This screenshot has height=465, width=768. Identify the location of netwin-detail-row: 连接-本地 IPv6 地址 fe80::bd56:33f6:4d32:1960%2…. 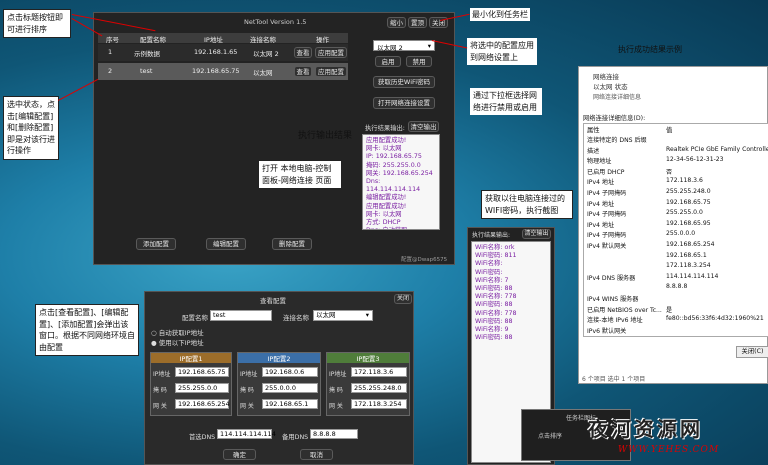
(677, 319).